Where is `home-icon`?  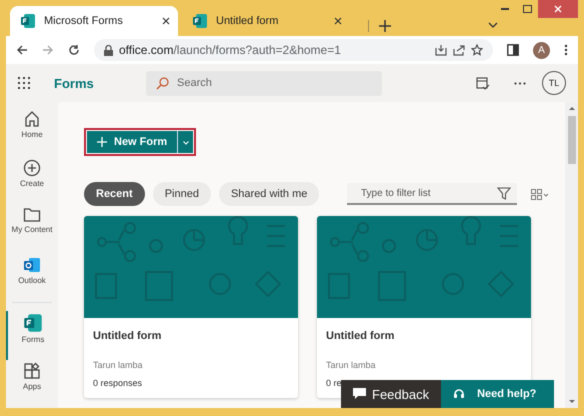 home-icon is located at coordinates (32, 119).